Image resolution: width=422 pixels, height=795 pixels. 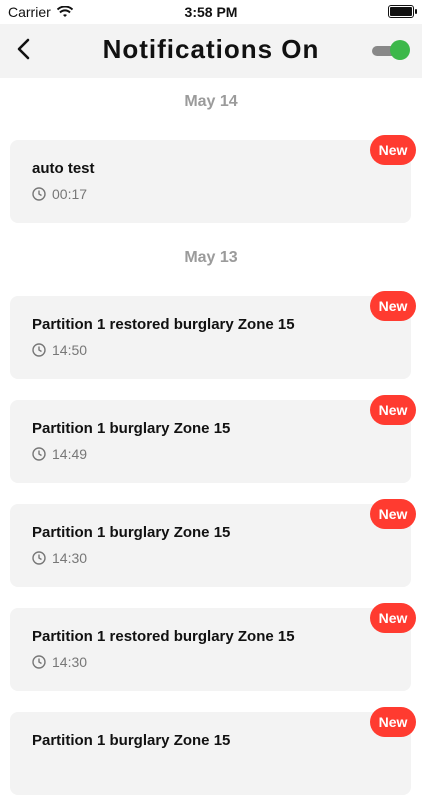 I want to click on notification-card: Partition 1 burglary Zone 15 New, so click(x=213, y=751).